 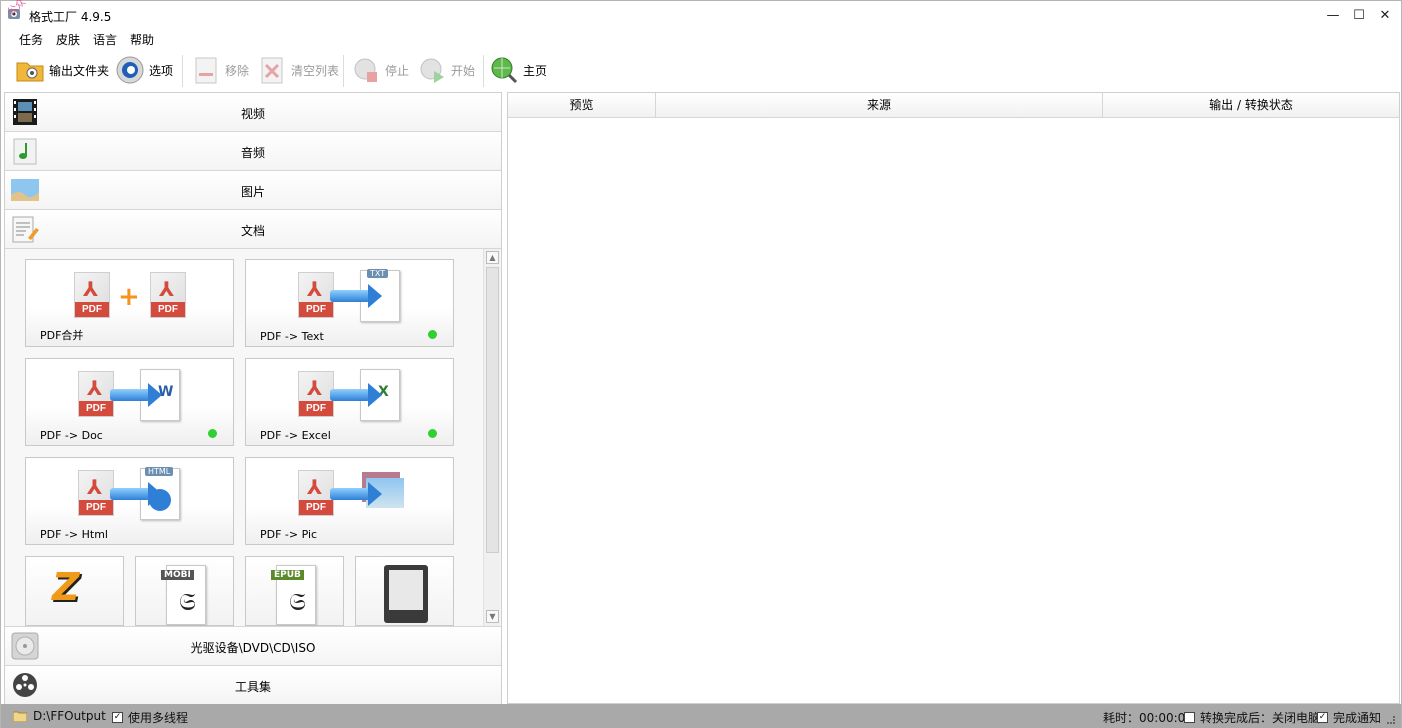 What do you see at coordinates (70, 17) in the screenshot?
I see `window-title: 格式工厂 4.9.5` at bounding box center [70, 17].